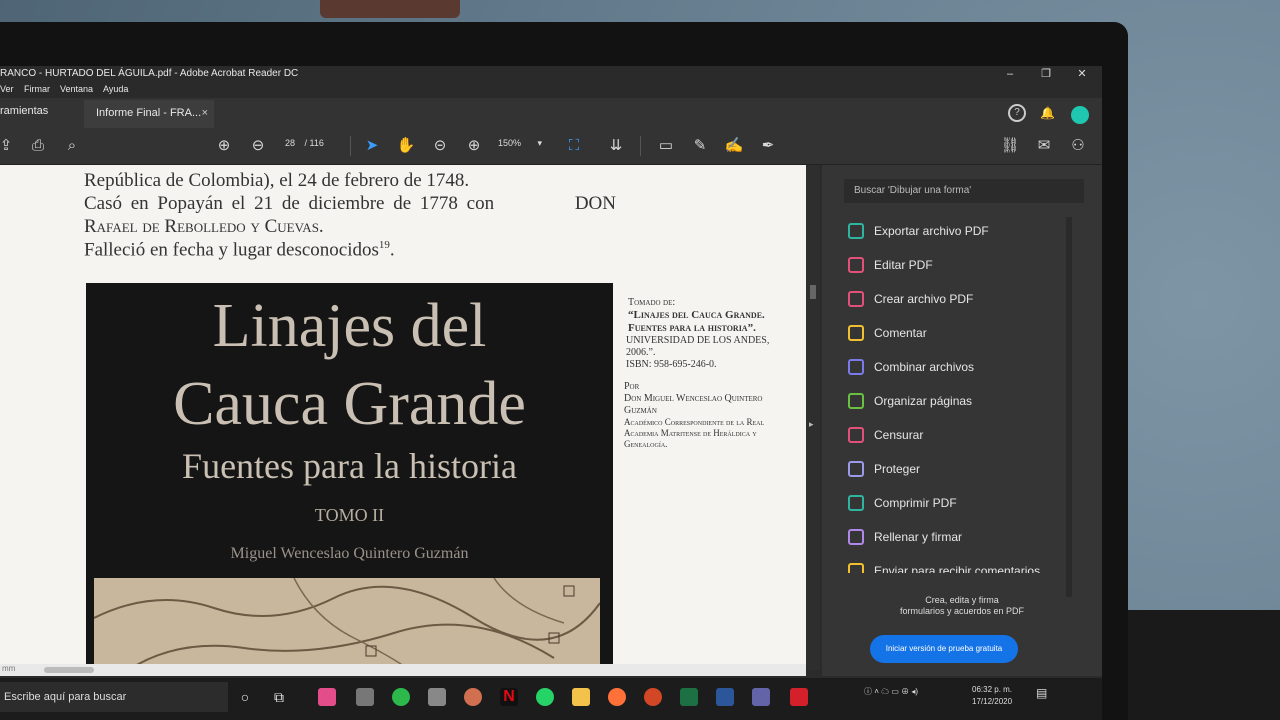  What do you see at coordinates (964, 333) in the screenshot?
I see `tool-item-comentar: Comentar` at bounding box center [964, 333].